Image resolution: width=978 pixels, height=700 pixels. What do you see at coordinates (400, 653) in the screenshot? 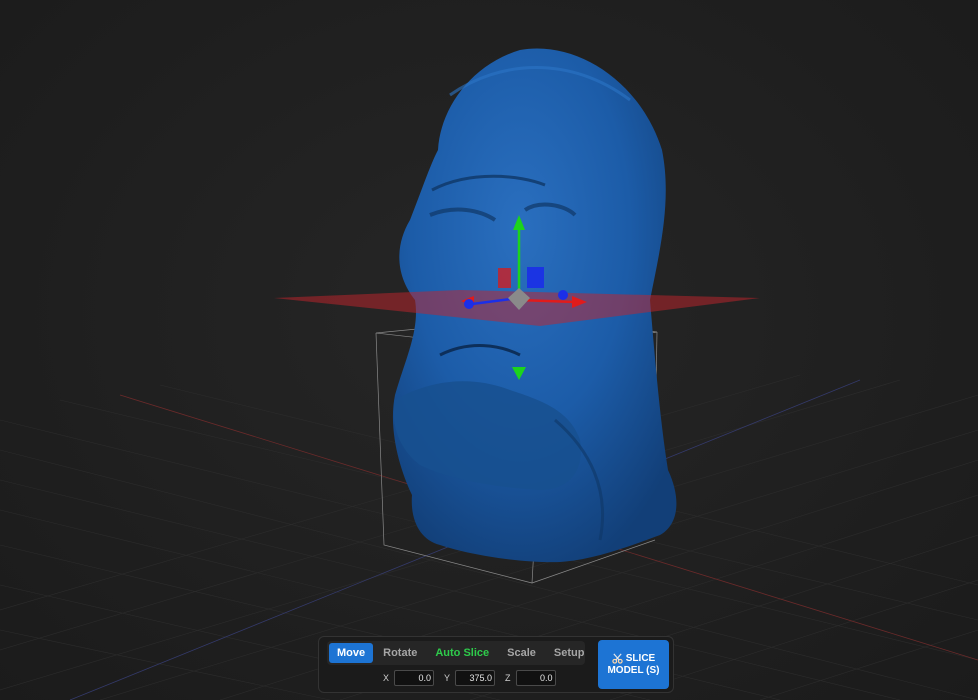
I see `tab-rotate: Rotate` at bounding box center [400, 653].